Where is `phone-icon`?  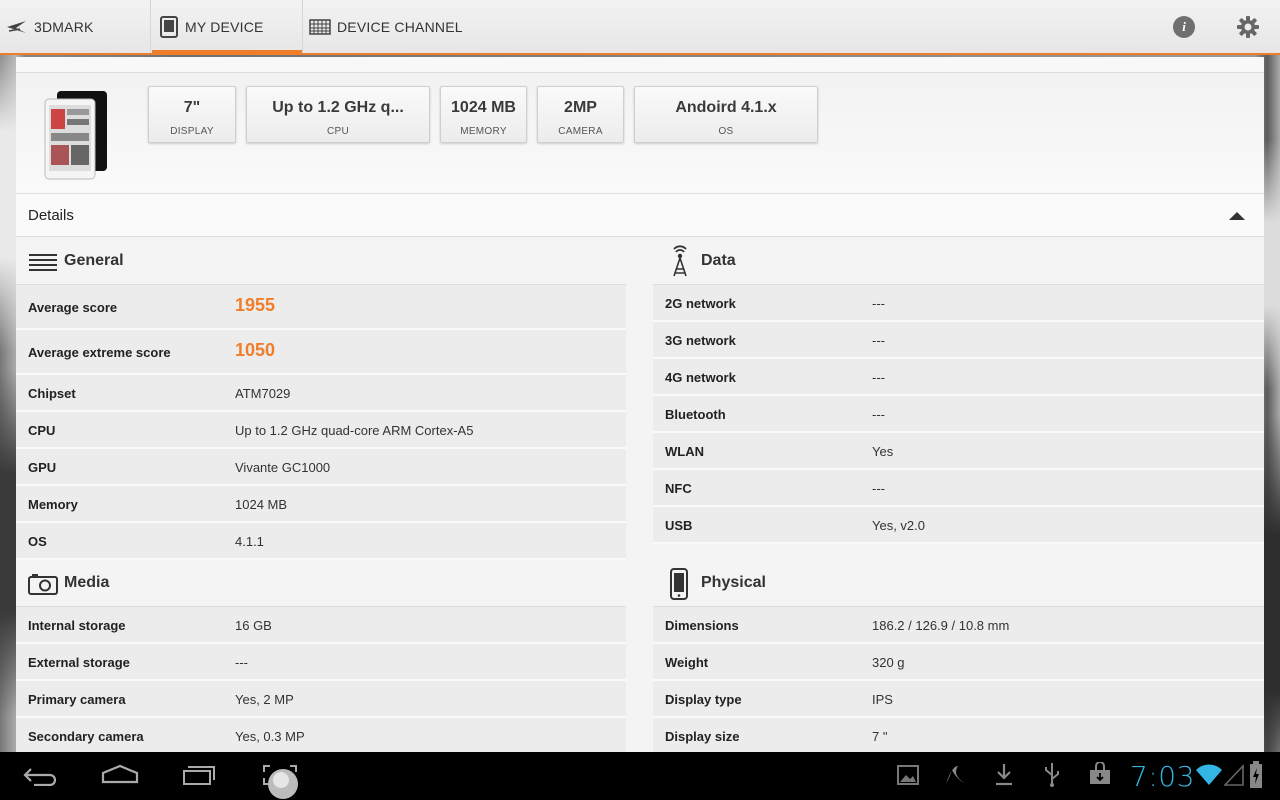 phone-icon is located at coordinates (679, 584).